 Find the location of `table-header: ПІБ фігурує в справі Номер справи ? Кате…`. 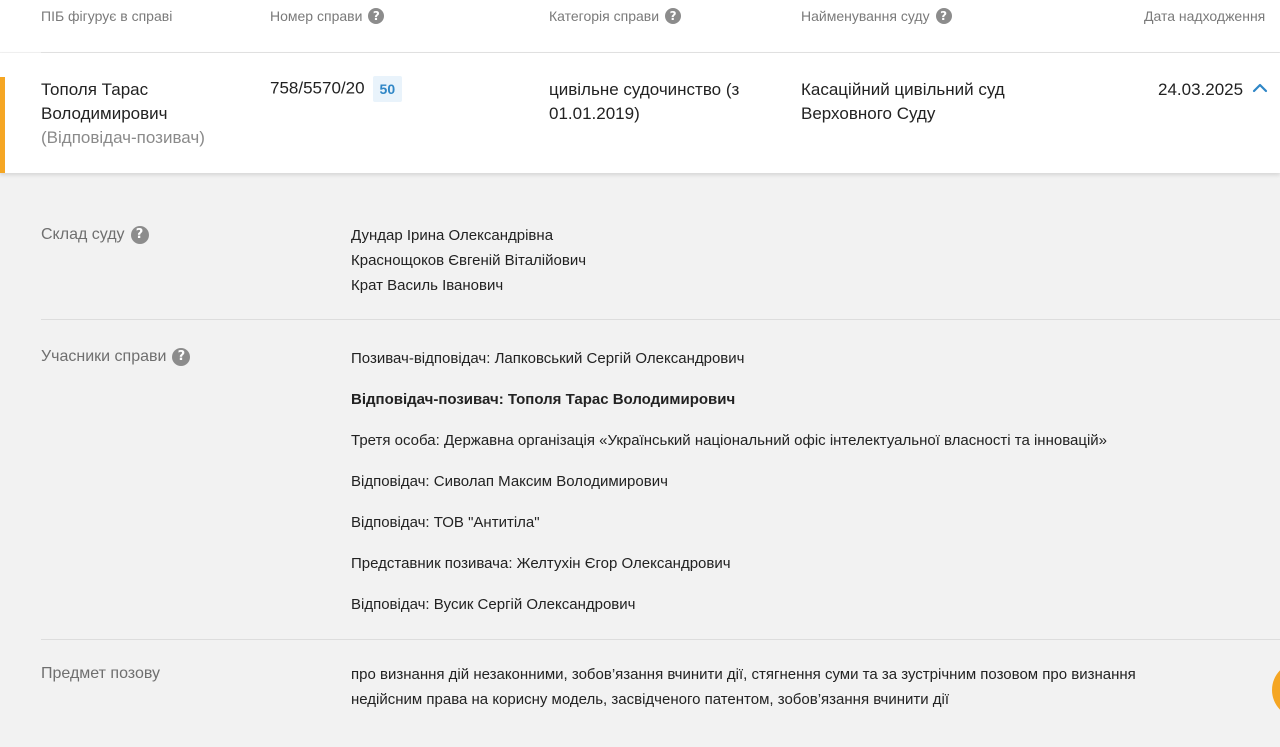

table-header: ПІБ фігурує в справі Номер справи ? Кате… is located at coordinates (640, 26).